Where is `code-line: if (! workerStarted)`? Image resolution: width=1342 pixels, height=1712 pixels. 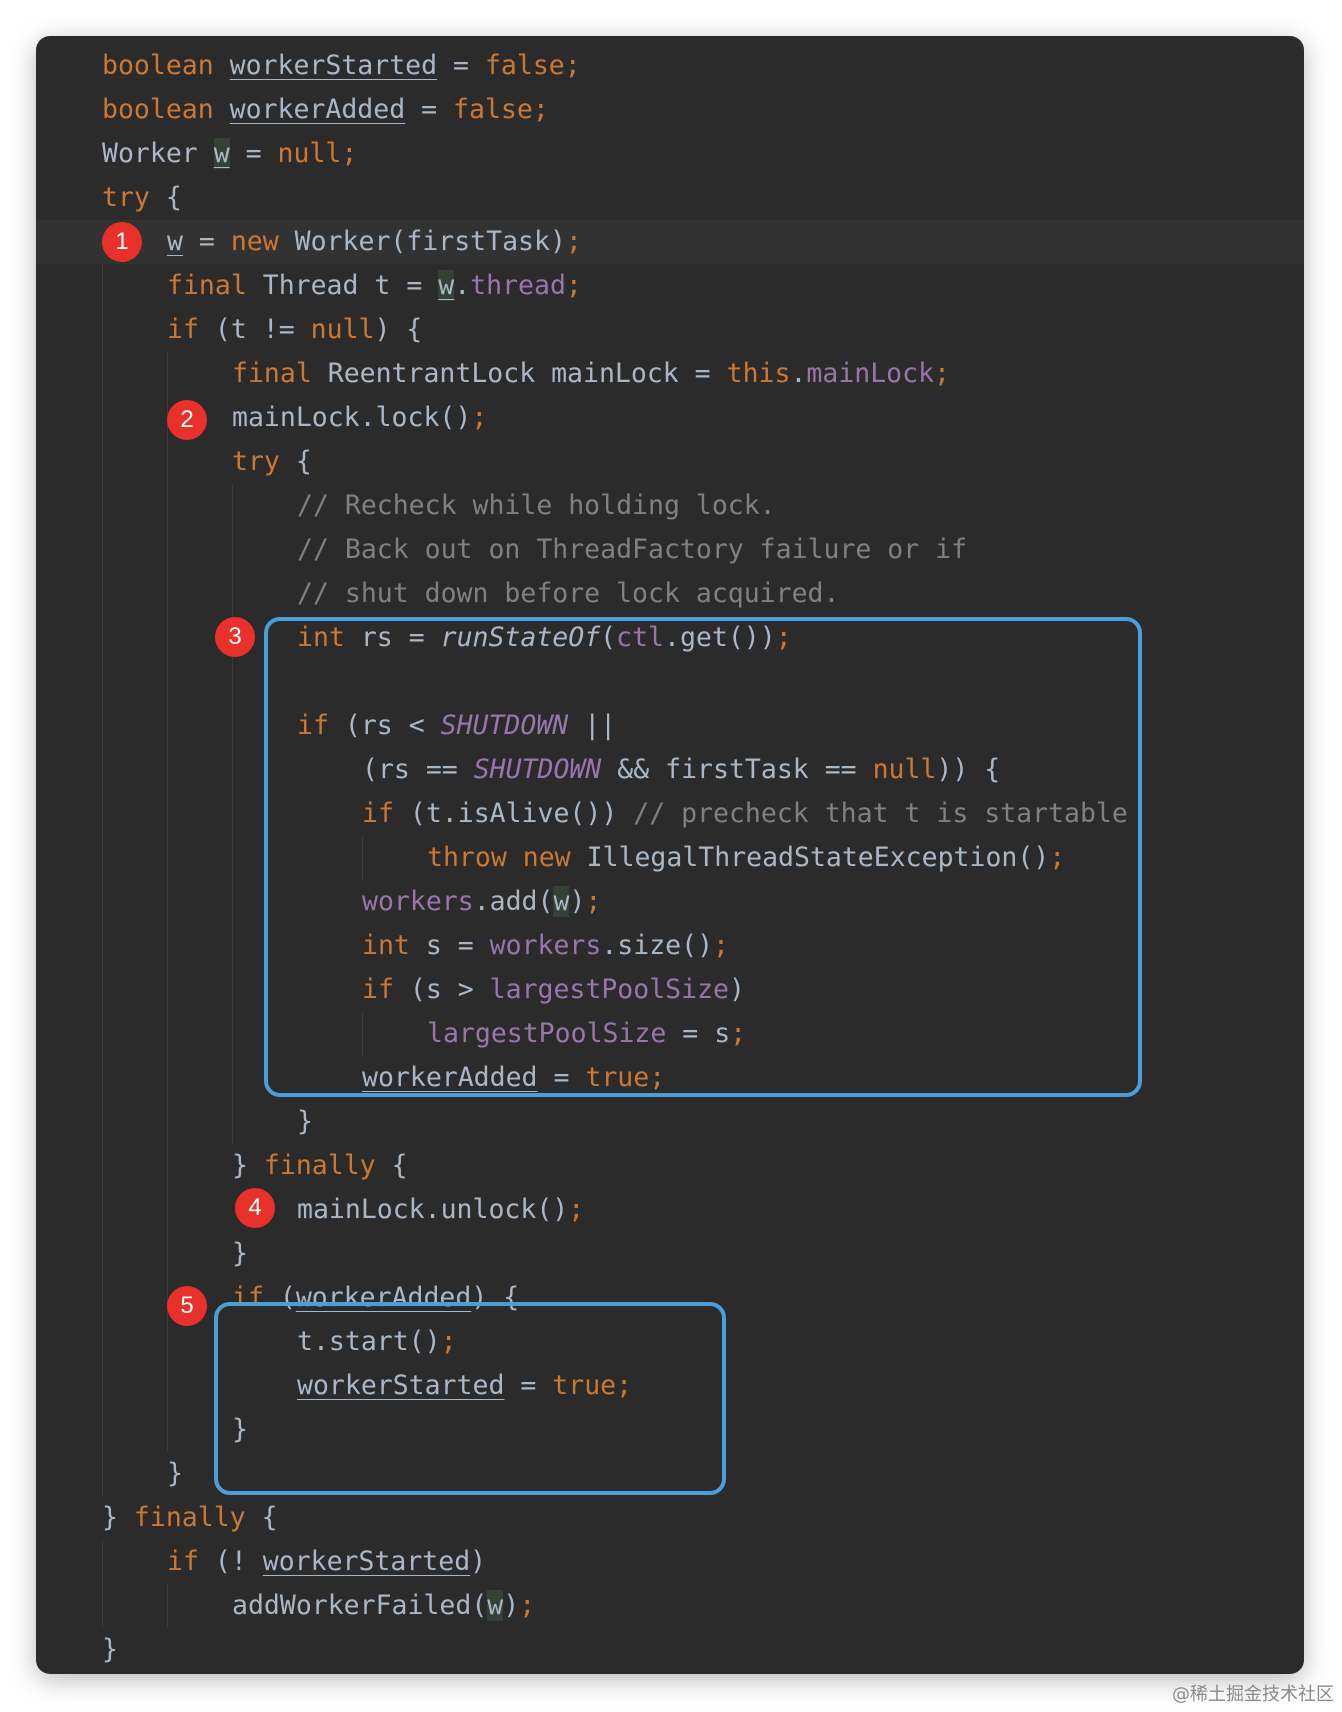 code-line: if (! workerStarted) is located at coordinates (670, 1562).